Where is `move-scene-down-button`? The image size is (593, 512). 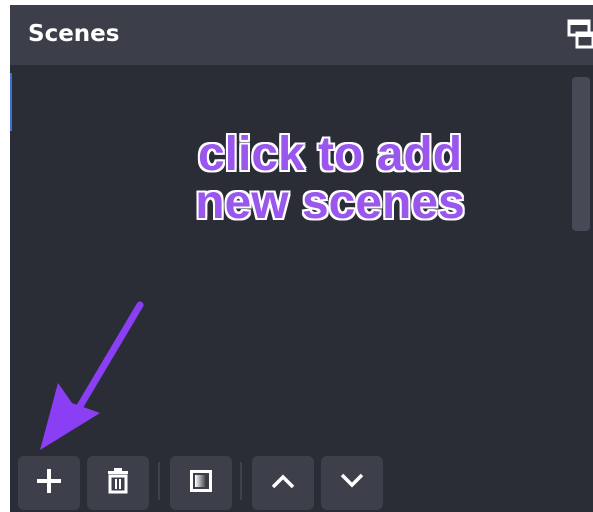
move-scene-down-button is located at coordinates (352, 483).